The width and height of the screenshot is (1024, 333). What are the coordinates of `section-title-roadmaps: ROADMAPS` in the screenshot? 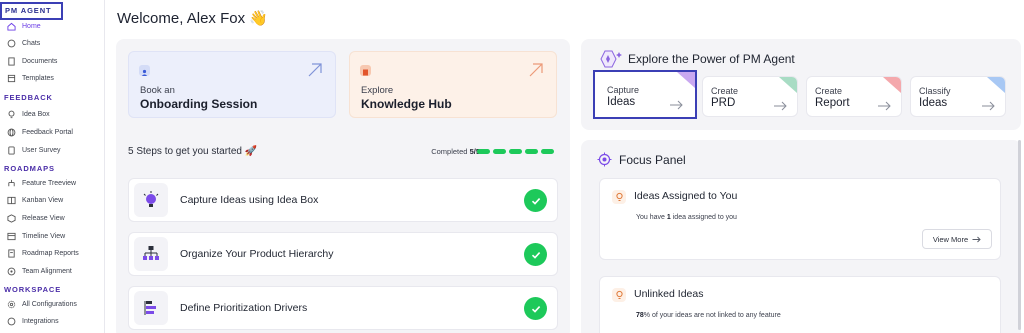 It's located at (29, 168).